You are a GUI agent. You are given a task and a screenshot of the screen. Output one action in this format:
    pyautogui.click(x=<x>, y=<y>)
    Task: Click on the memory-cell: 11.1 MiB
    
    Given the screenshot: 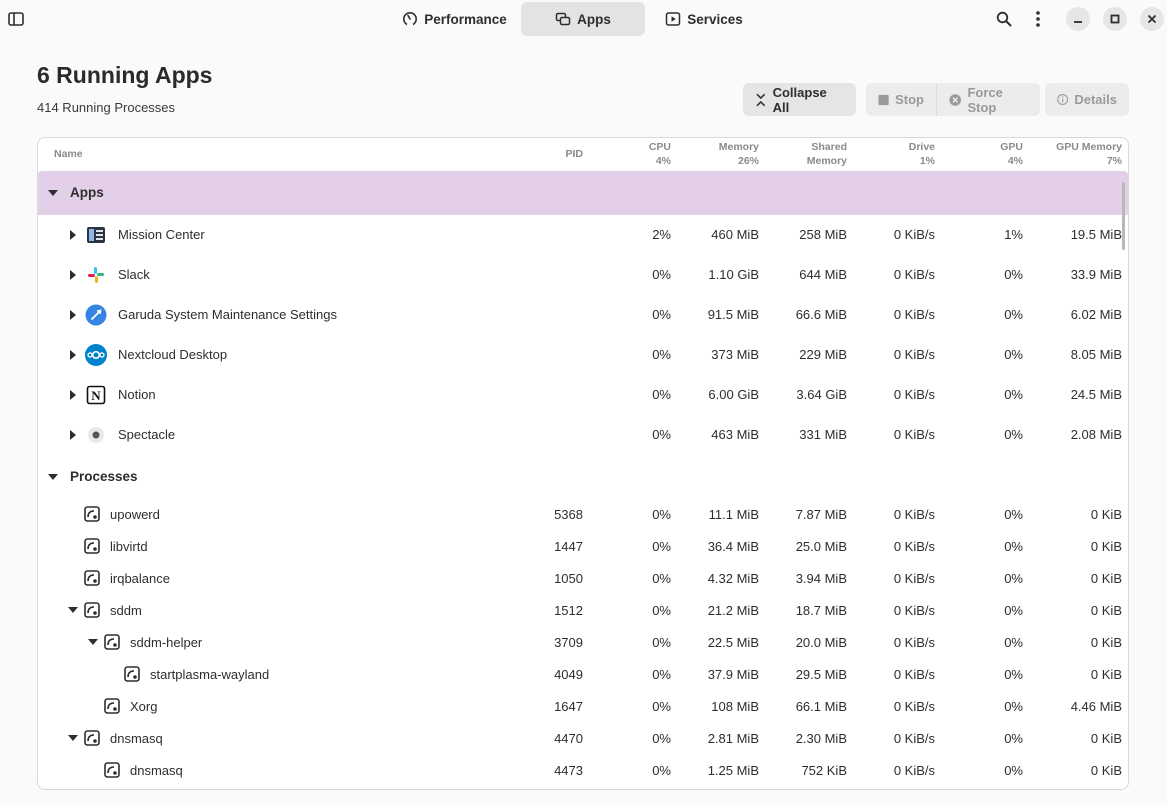 What is the action you would take?
    pyautogui.click(x=733, y=514)
    